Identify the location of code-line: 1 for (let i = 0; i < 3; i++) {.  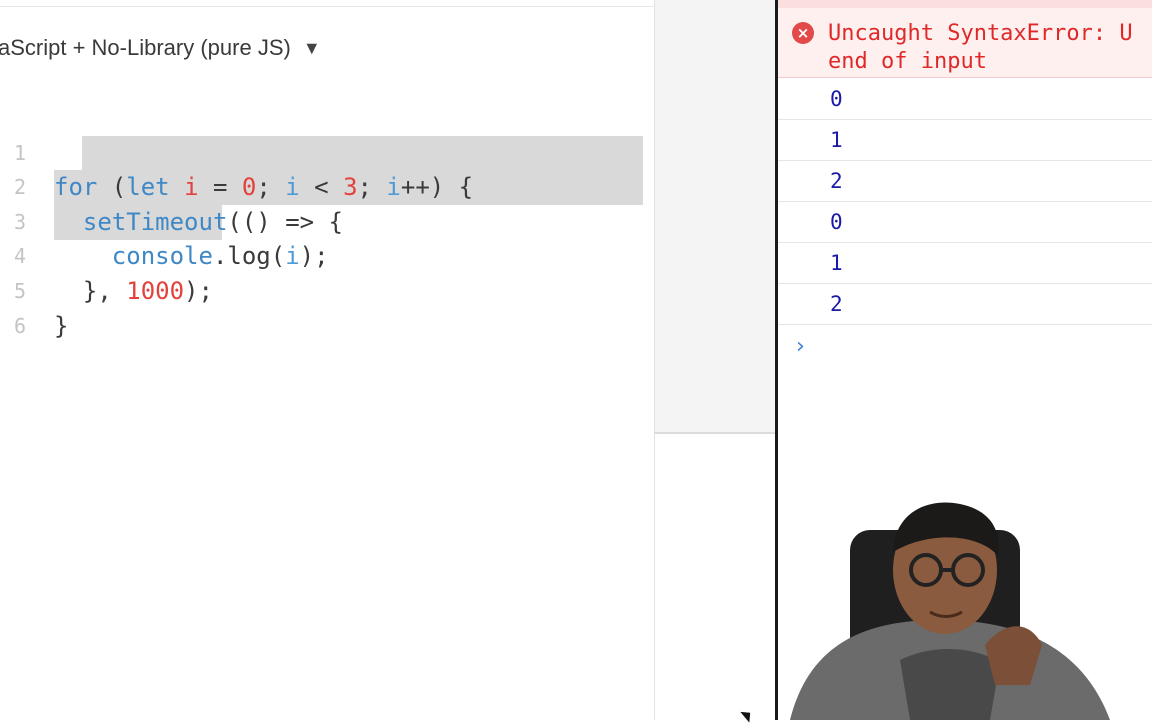
(327, 151).